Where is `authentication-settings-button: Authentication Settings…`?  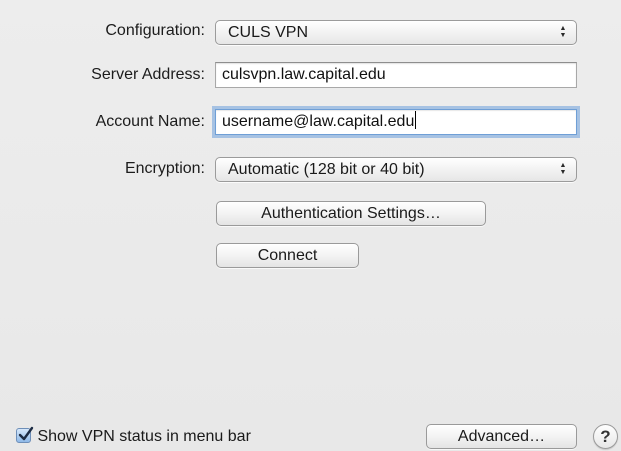
authentication-settings-button: Authentication Settings… is located at coordinates (351, 213).